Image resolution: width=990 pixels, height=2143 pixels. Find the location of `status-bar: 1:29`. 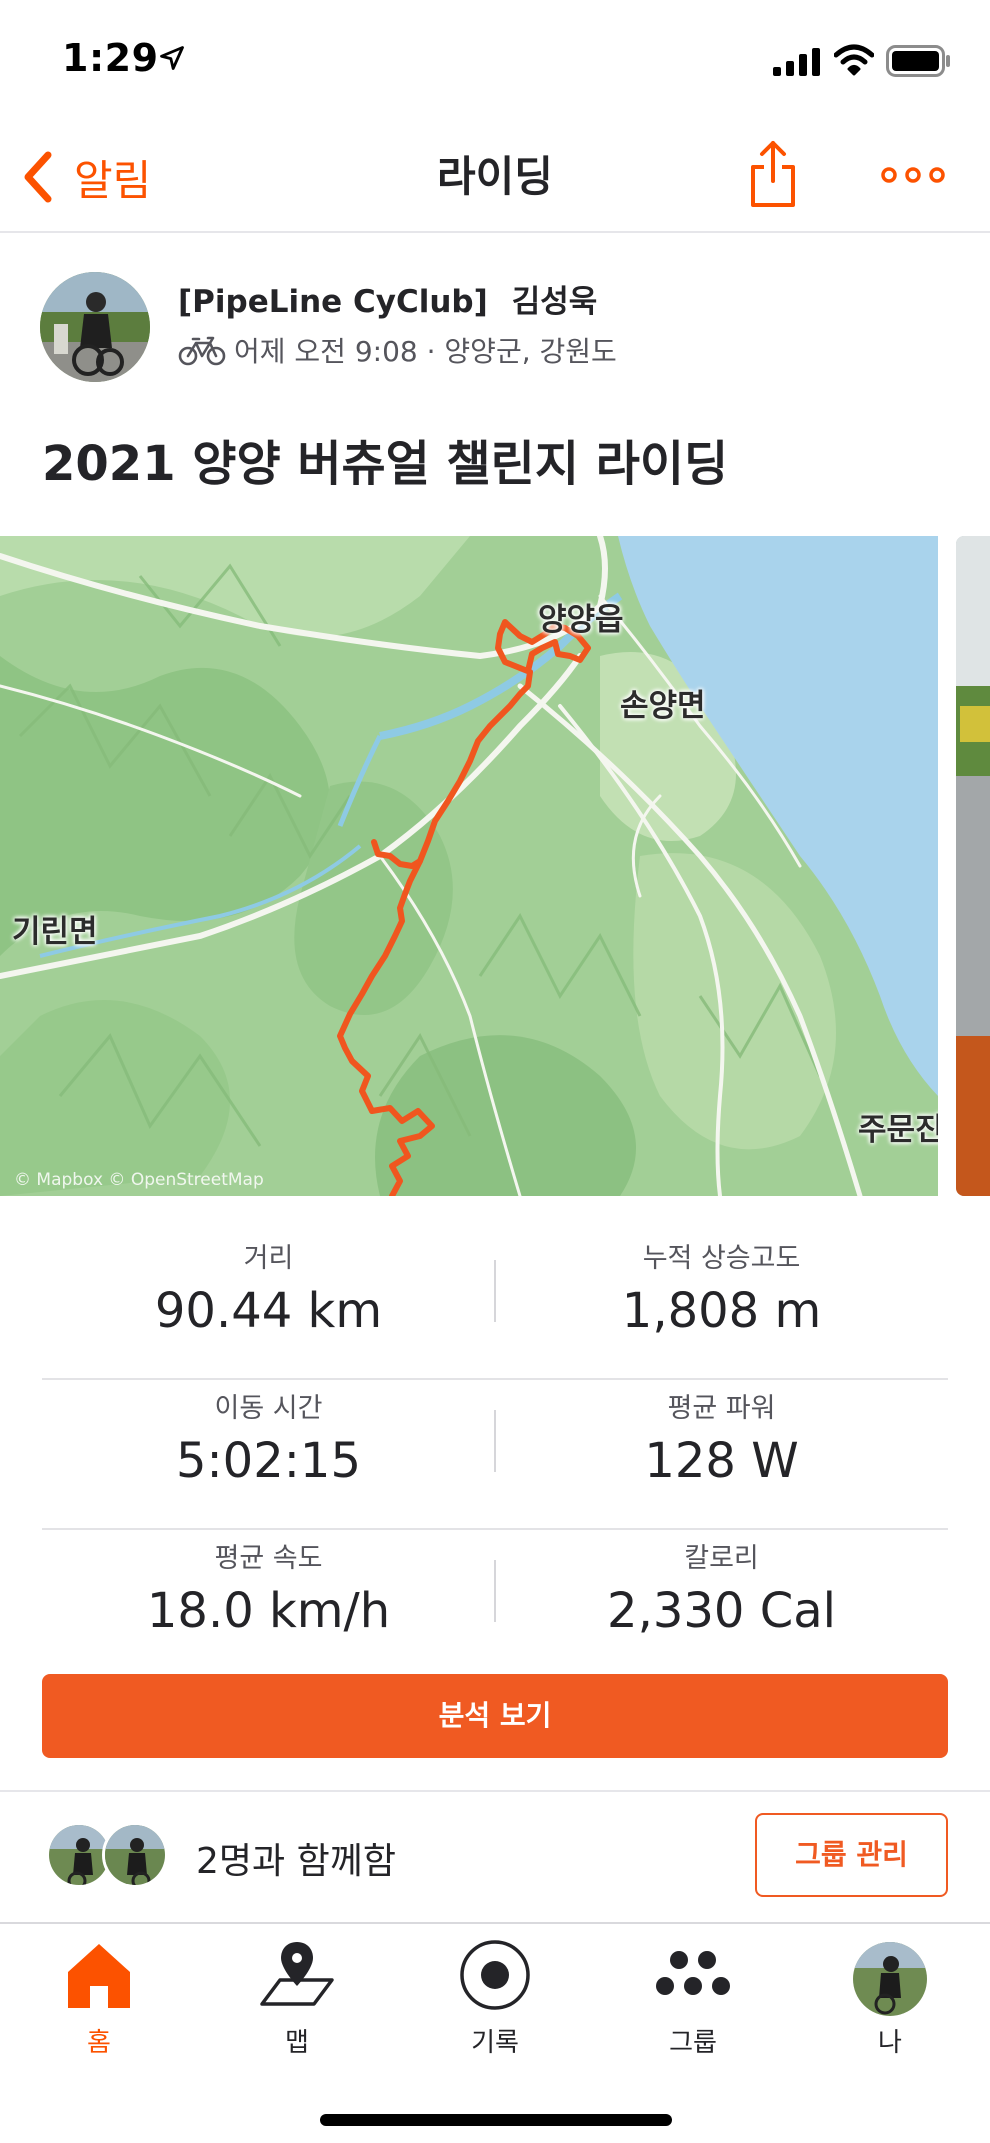

status-bar: 1:29 is located at coordinates (495, 62).